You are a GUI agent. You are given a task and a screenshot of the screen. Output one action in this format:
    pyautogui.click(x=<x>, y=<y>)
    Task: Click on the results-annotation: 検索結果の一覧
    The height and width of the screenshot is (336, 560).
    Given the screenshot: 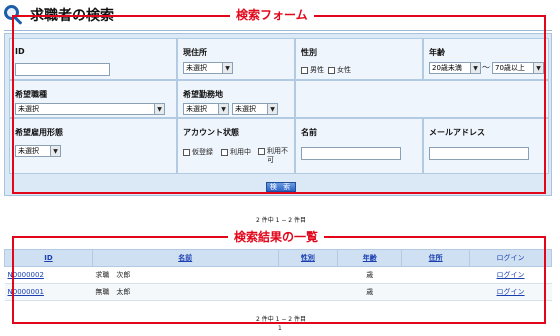 What is the action you would take?
    pyautogui.click(x=276, y=237)
    